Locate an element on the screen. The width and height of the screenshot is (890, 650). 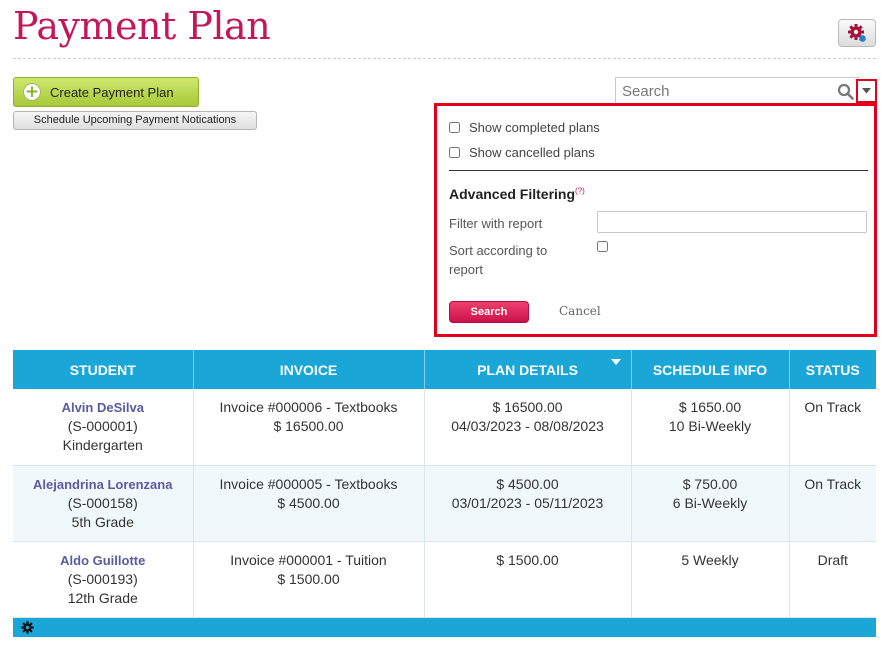
show-cancelled-option: Show cancelled plans is located at coordinates (522, 152).